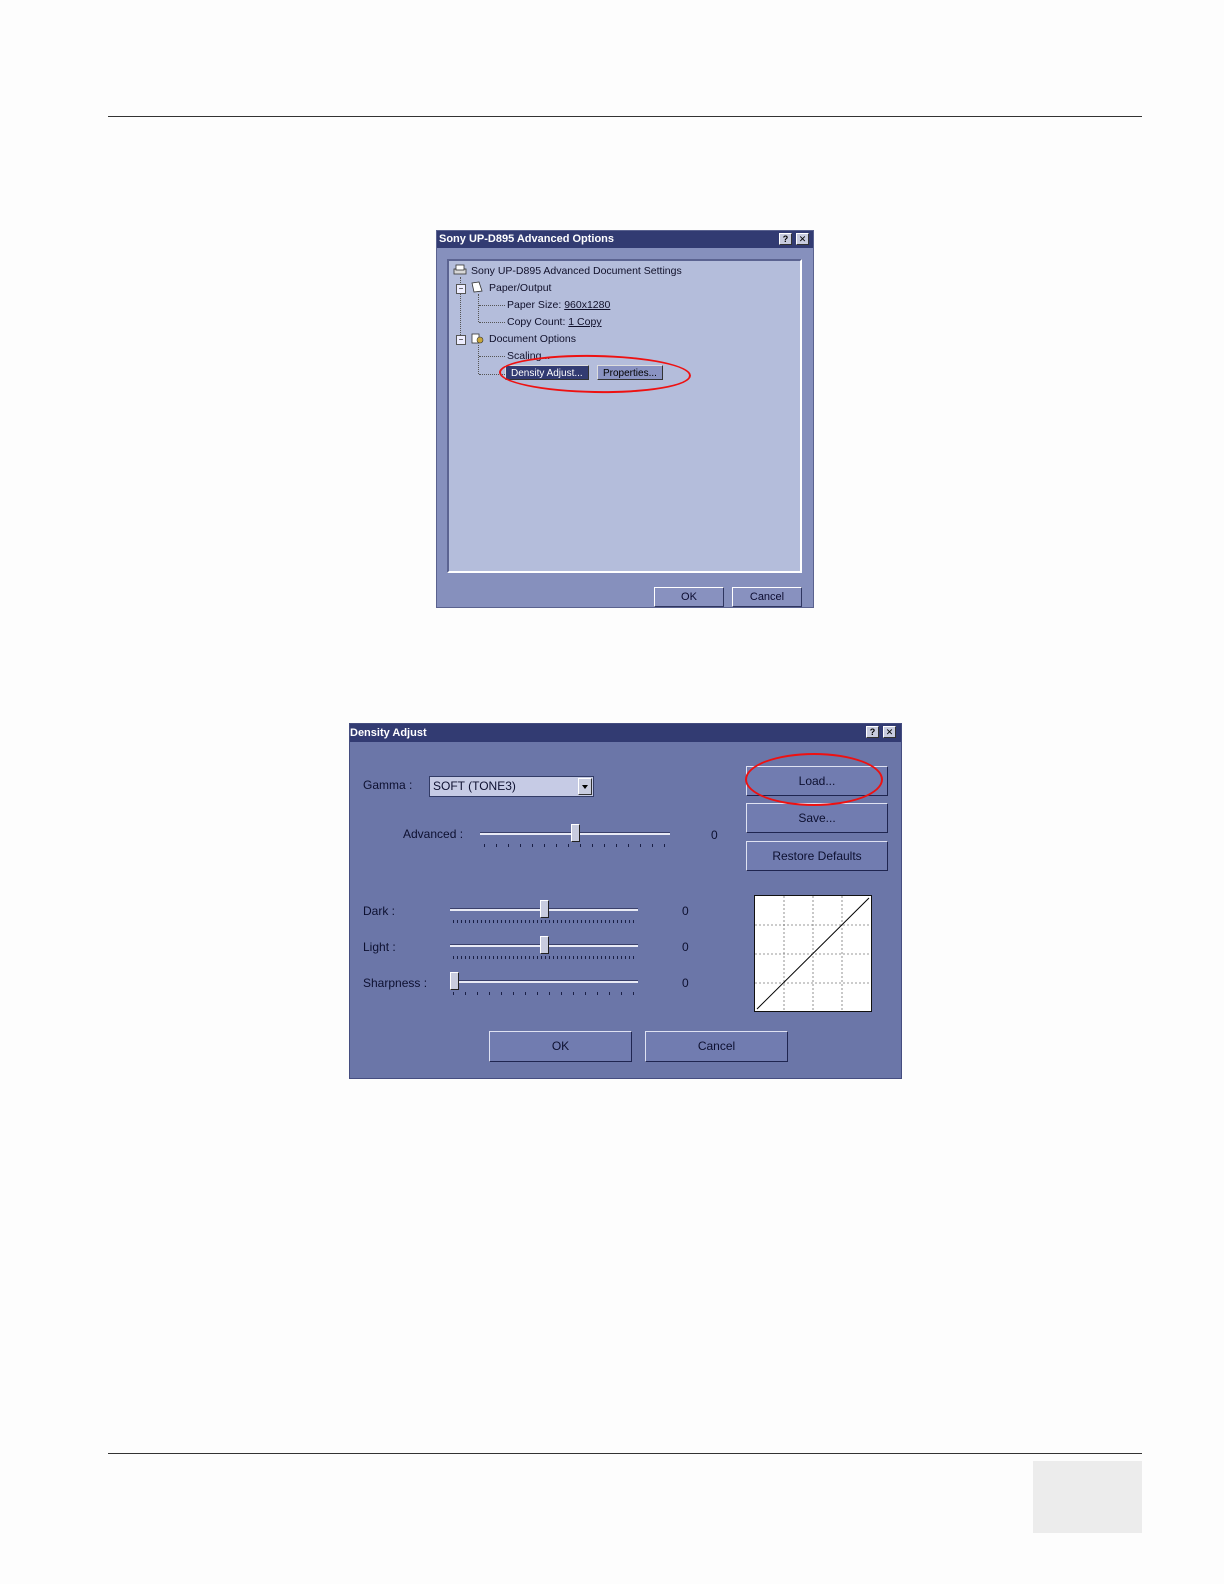 The image size is (1224, 1584). What do you see at coordinates (543, 993) in the screenshot?
I see `sharpness-slider-ticks` at bounding box center [543, 993].